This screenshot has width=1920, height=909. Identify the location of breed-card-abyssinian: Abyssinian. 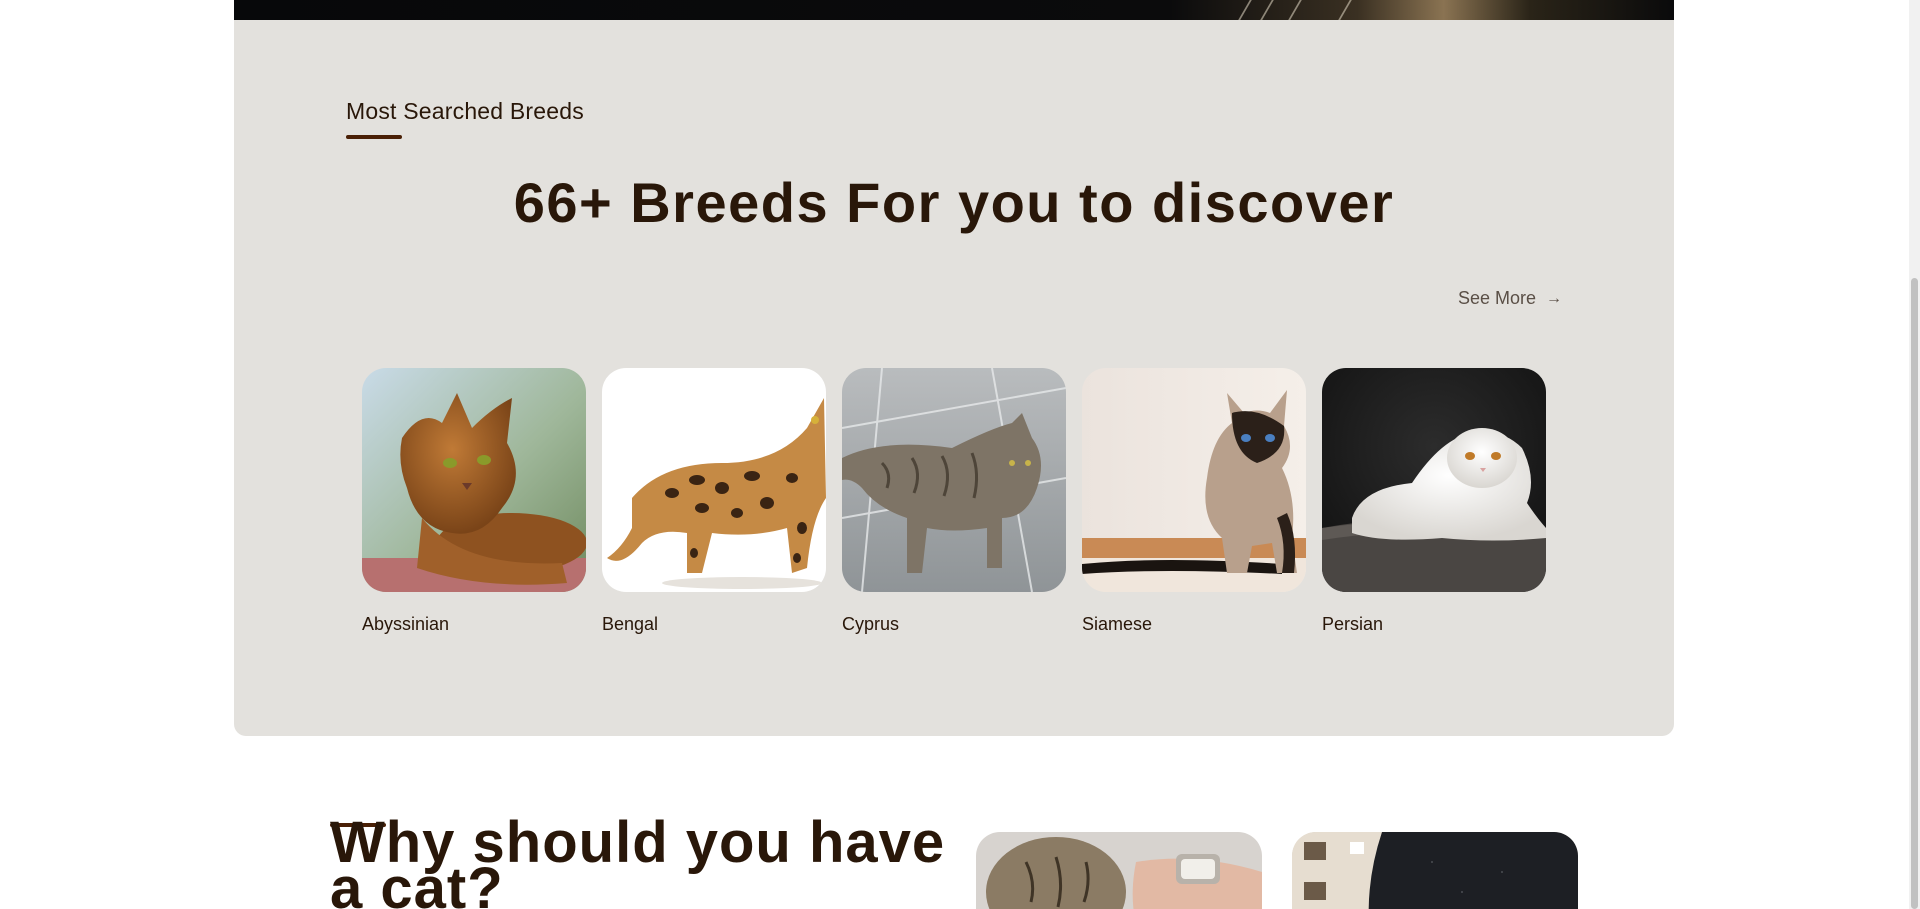
(474, 501).